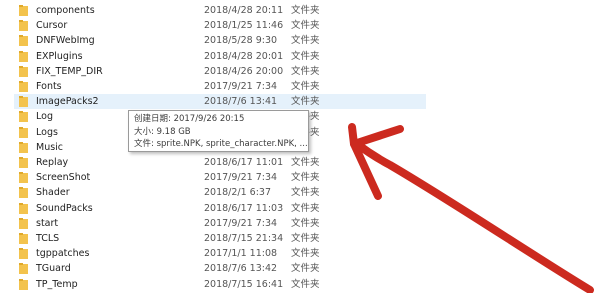 Image resolution: width=603 pixels, height=293 pixels. I want to click on file-date: 2018/7/15 21:34, so click(244, 238).